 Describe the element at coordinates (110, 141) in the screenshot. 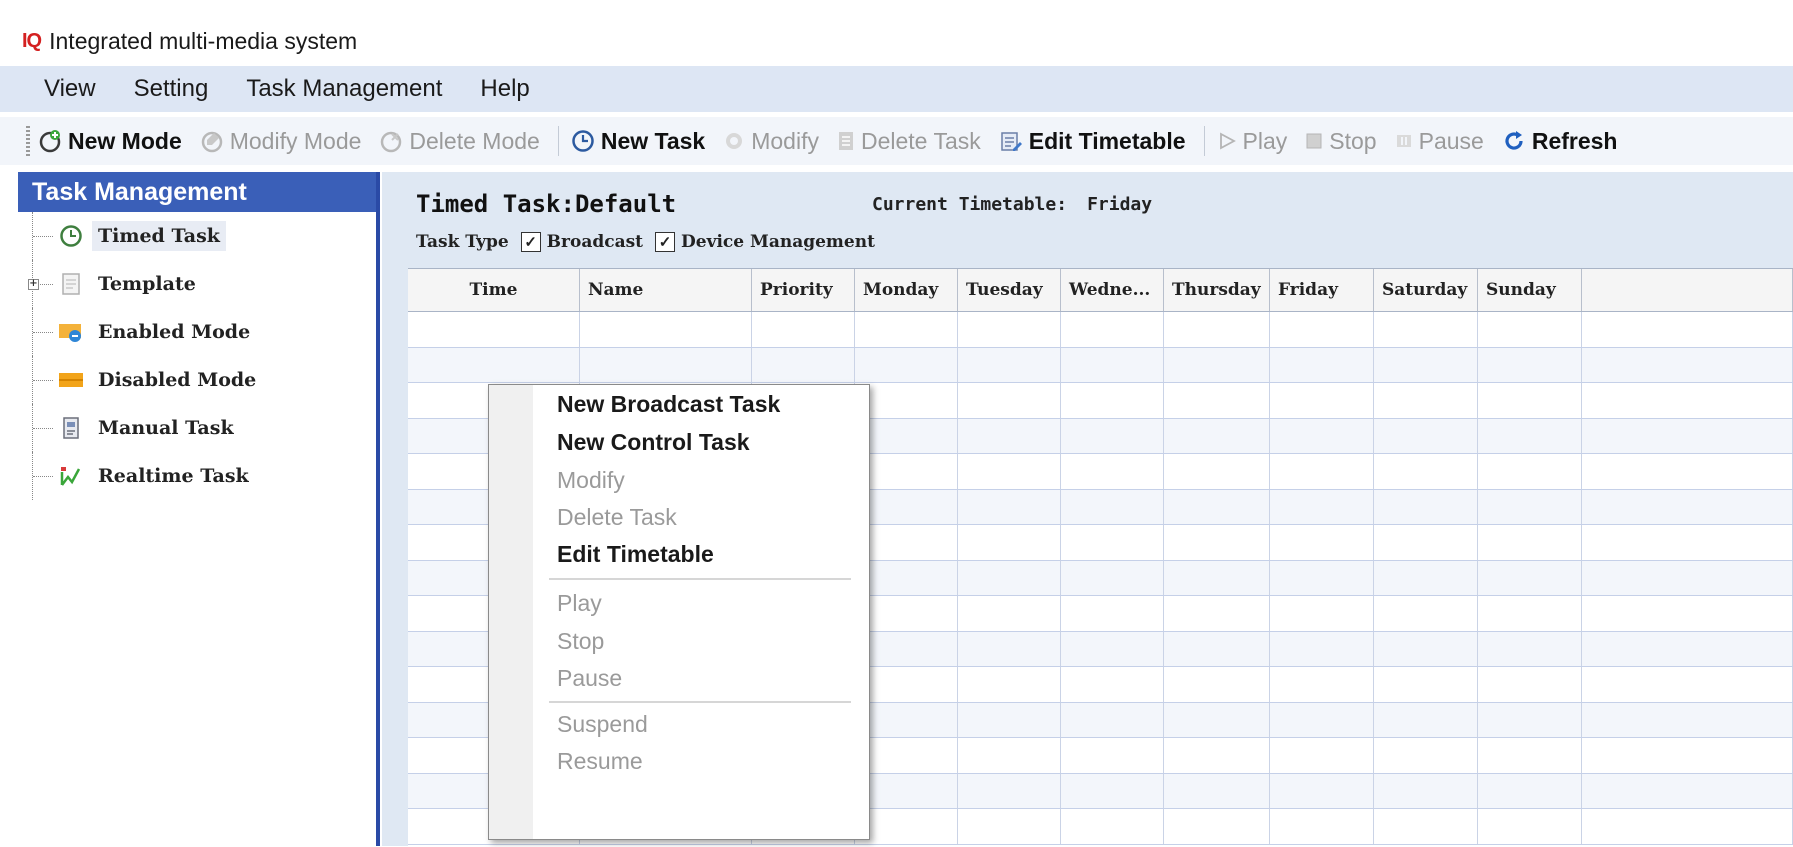

I see `new-mode-button: New Mode` at that location.